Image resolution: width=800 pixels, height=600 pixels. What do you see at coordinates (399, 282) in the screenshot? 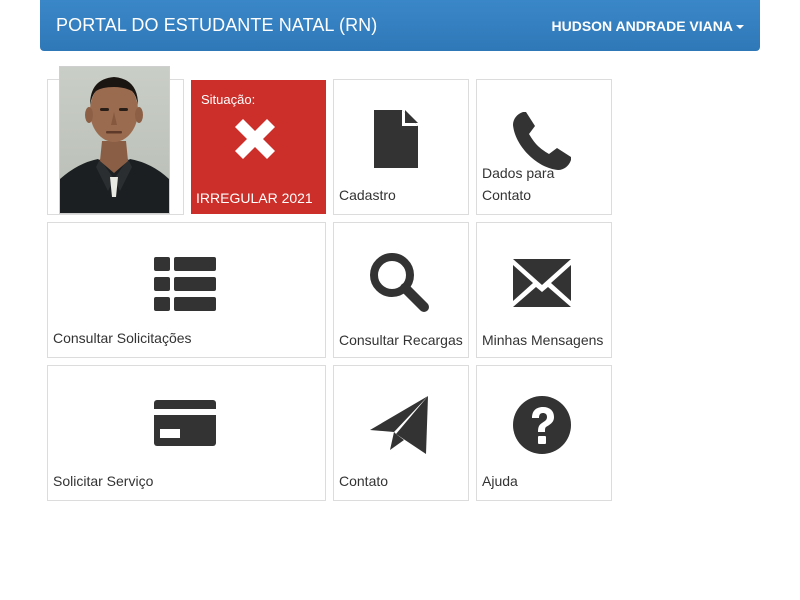
I see `search-icon` at bounding box center [399, 282].